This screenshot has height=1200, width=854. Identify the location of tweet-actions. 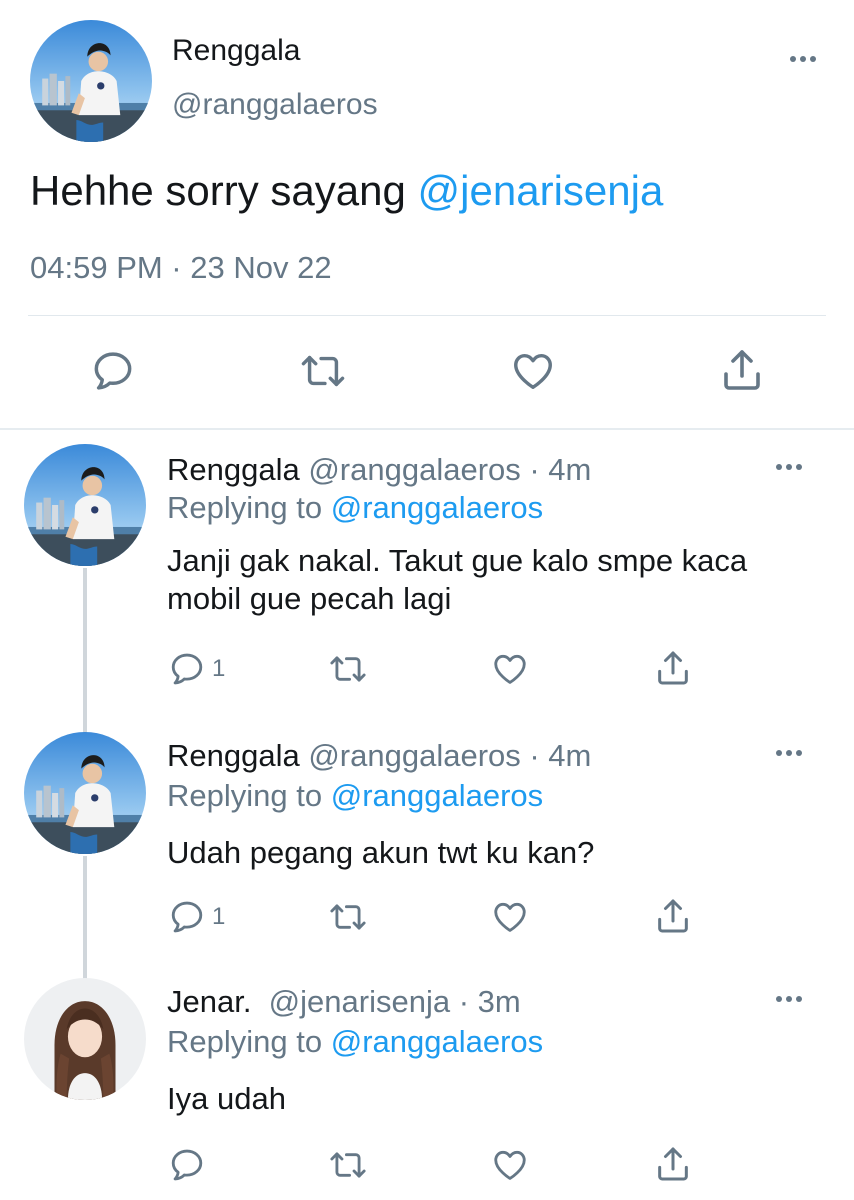
(427, 372).